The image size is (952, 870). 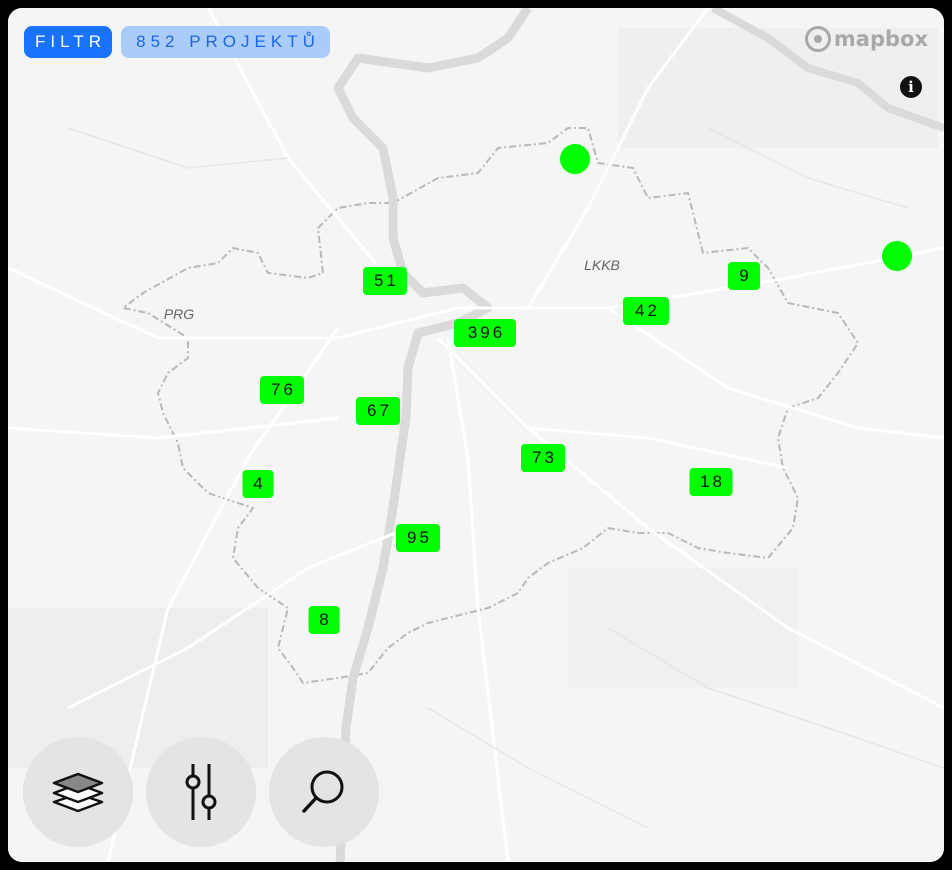 I want to click on mapbox-logo-icon, so click(x=817, y=39).